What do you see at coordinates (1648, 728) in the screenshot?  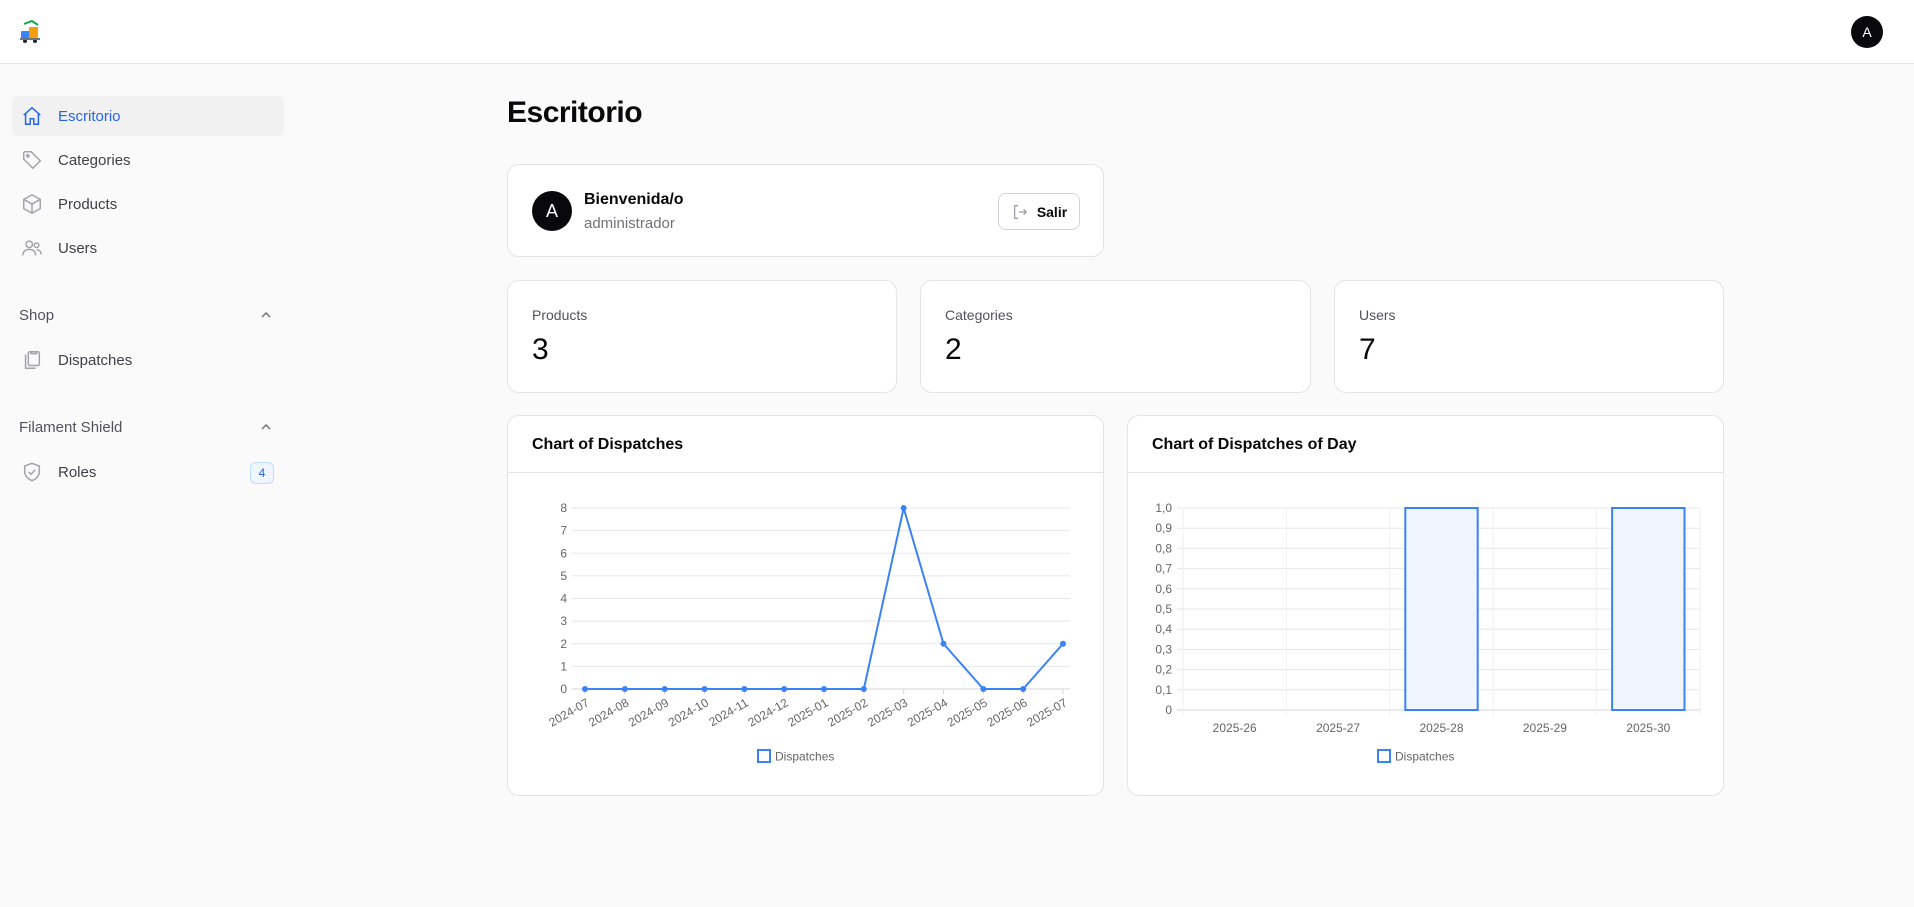 I see `x-tick-label: 2025-30` at bounding box center [1648, 728].